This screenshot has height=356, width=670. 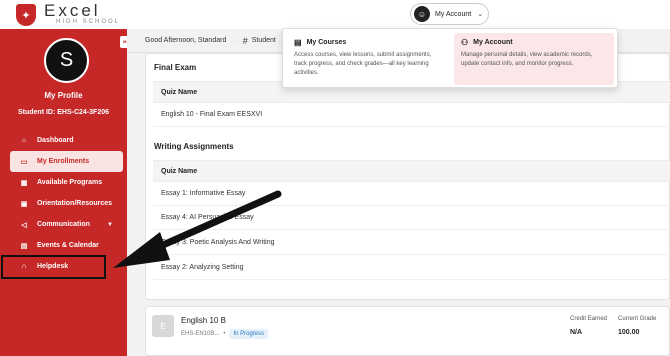 I want to click on current-grade-value: 100.00, so click(x=629, y=332).